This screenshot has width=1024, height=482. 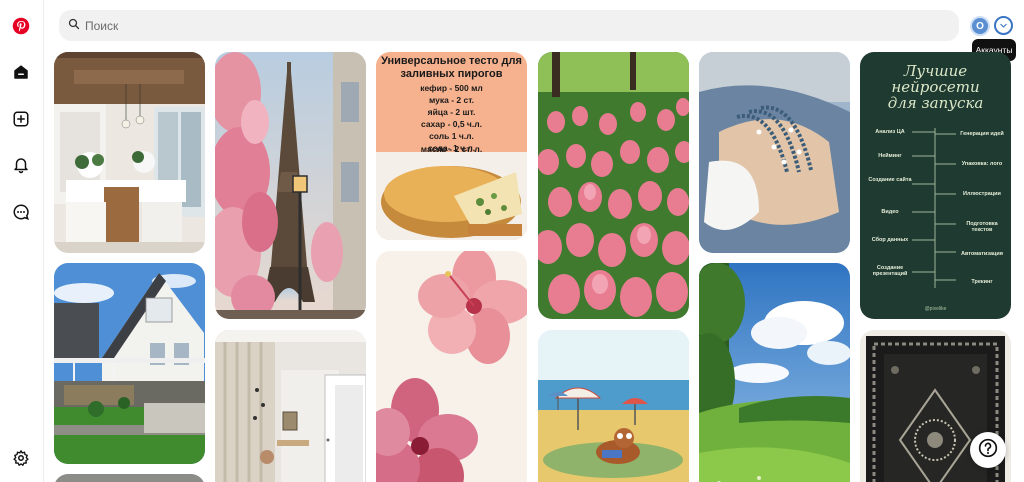 What do you see at coordinates (774, 152) in the screenshot?
I see `pin-beaded-bracelets` at bounding box center [774, 152].